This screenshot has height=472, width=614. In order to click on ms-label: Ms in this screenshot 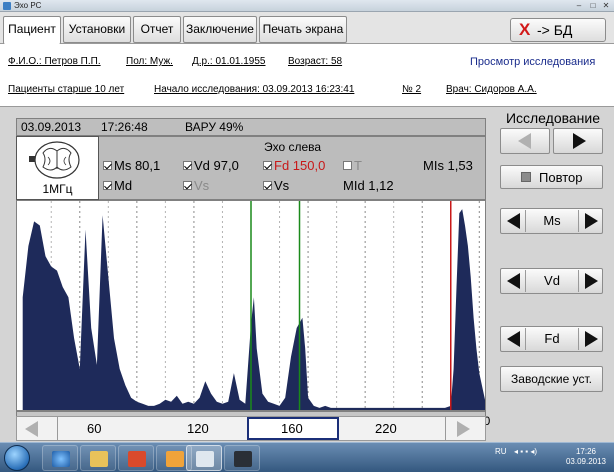, I will do `click(552, 221)`.